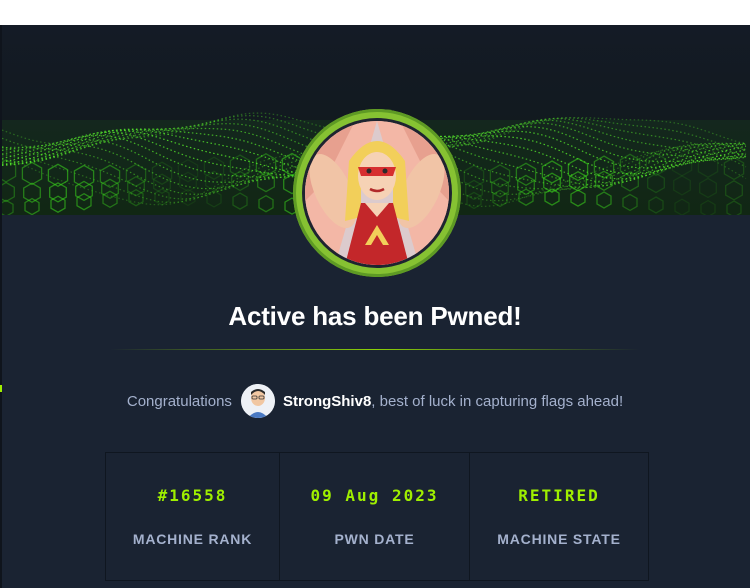 Image resolution: width=750 pixels, height=588 pixels. Describe the element at coordinates (193, 516) in the screenshot. I see `stat-machine-rank: #16558 MACHINE RANK` at that location.